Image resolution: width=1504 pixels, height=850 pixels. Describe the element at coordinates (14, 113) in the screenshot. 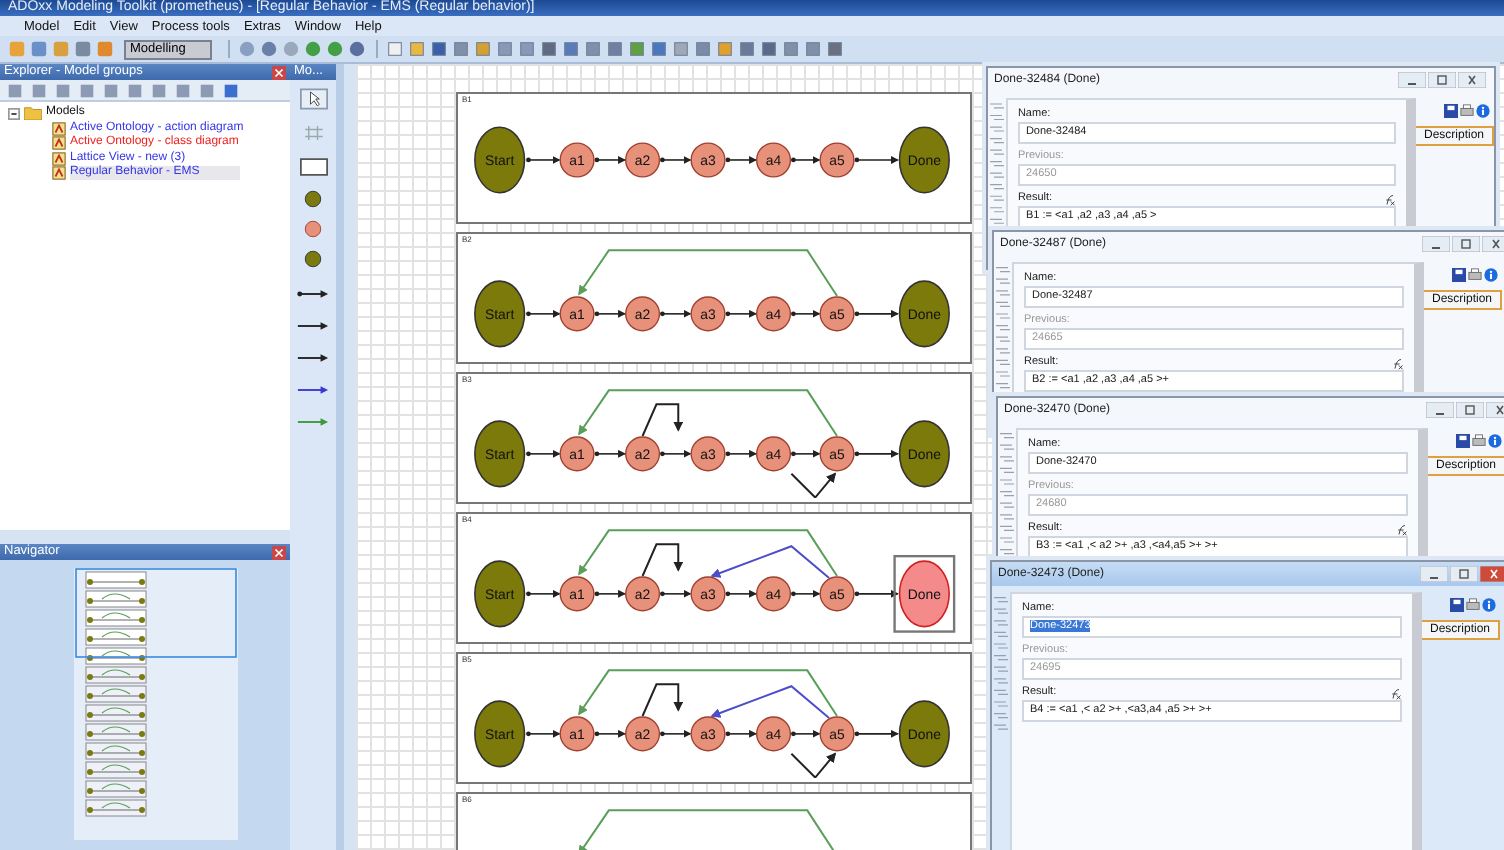

I see `collapse-icon` at that location.